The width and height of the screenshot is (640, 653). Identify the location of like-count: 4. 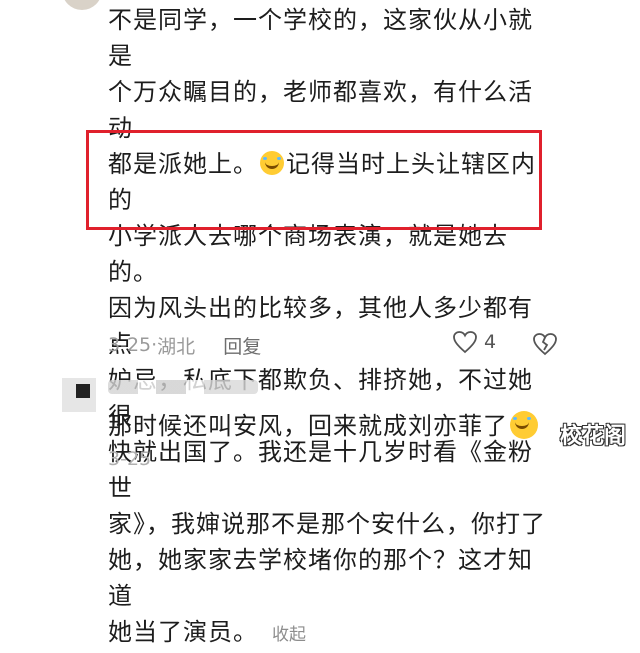
(490, 342).